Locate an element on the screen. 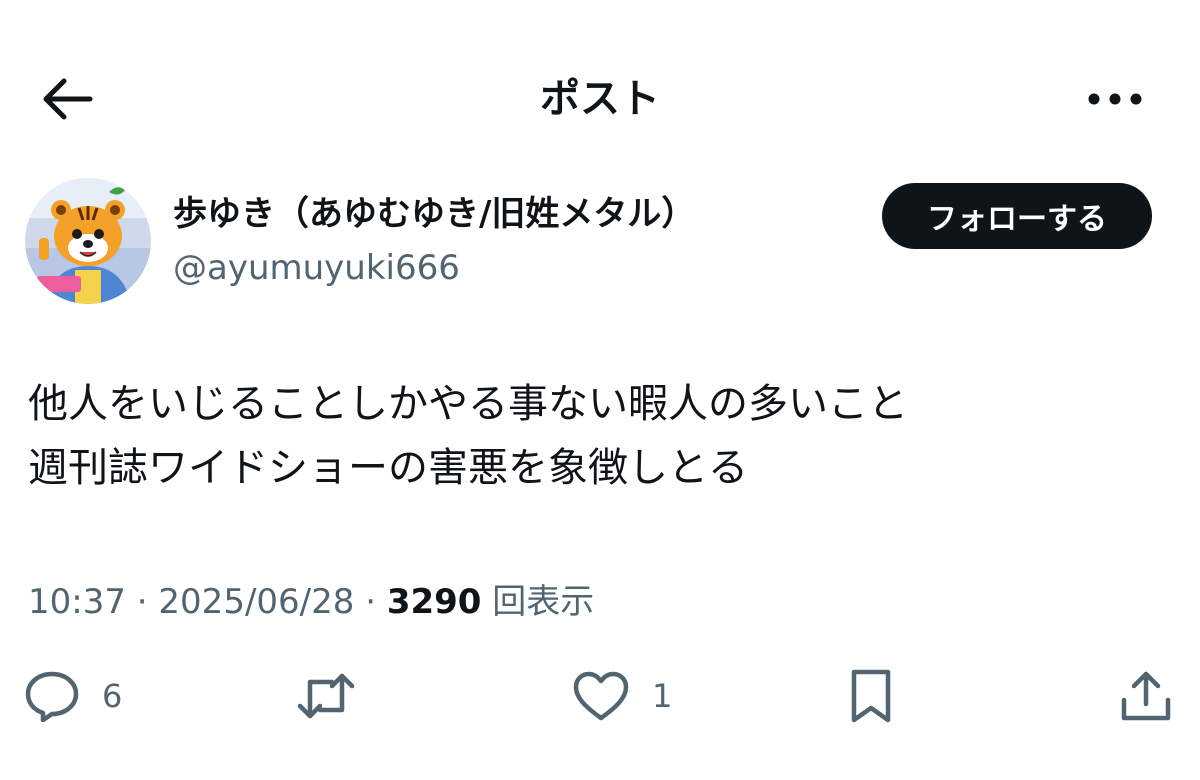 The width and height of the screenshot is (1200, 780). like-button: 1 is located at coordinates (622, 696).